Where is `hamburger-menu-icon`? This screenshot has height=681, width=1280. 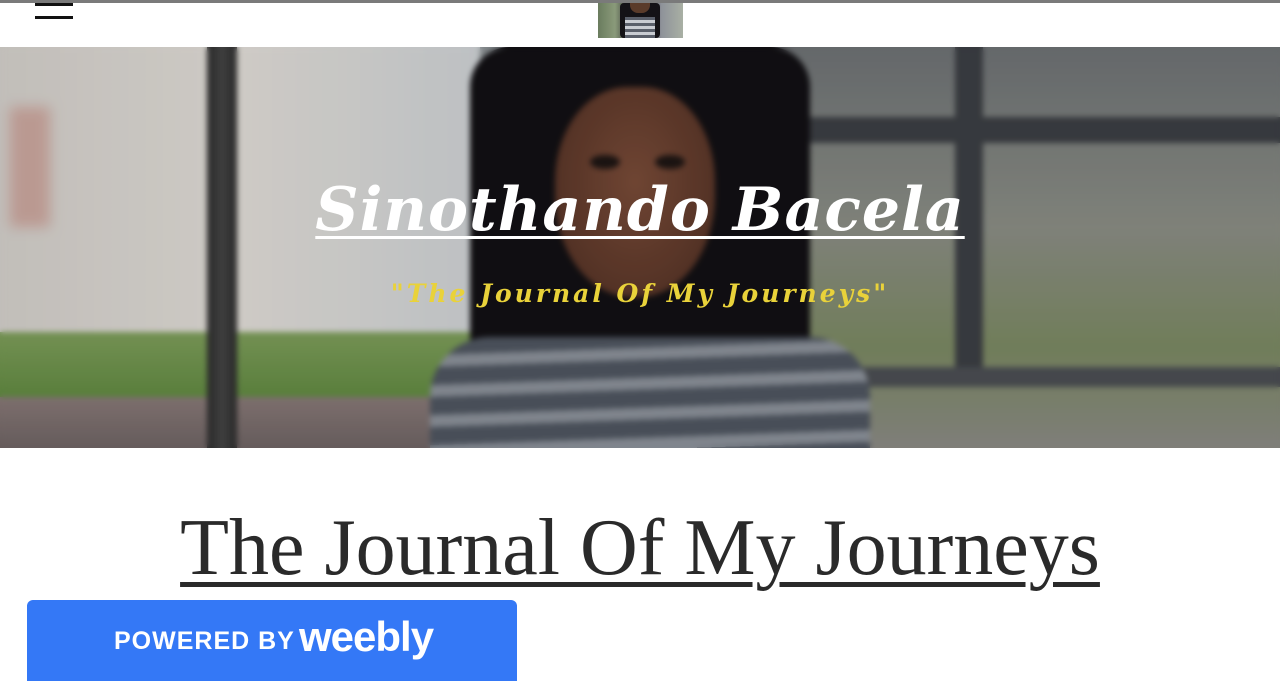
hamburger-menu-icon is located at coordinates (54, 11).